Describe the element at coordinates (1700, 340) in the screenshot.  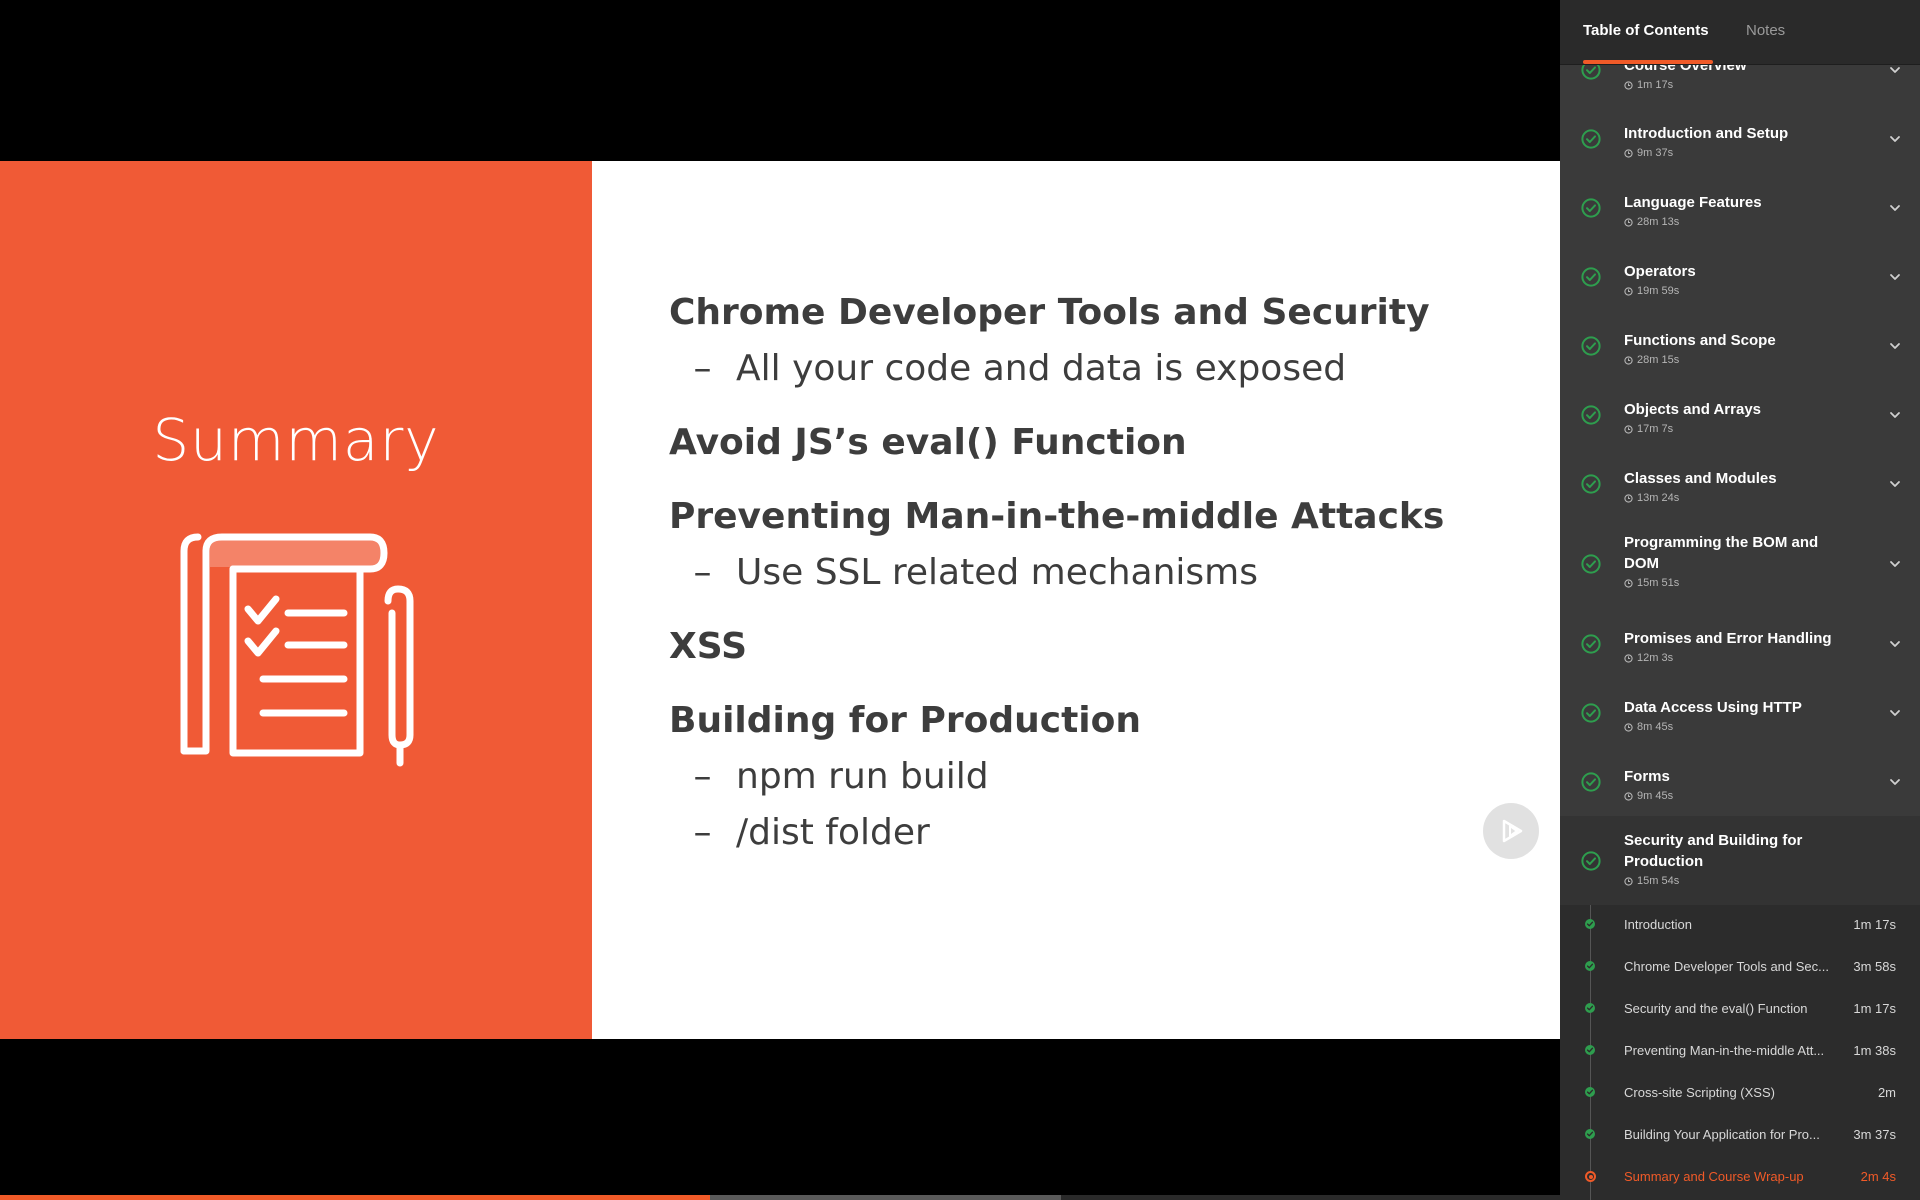
I see `module-title: Functions and Scope` at that location.